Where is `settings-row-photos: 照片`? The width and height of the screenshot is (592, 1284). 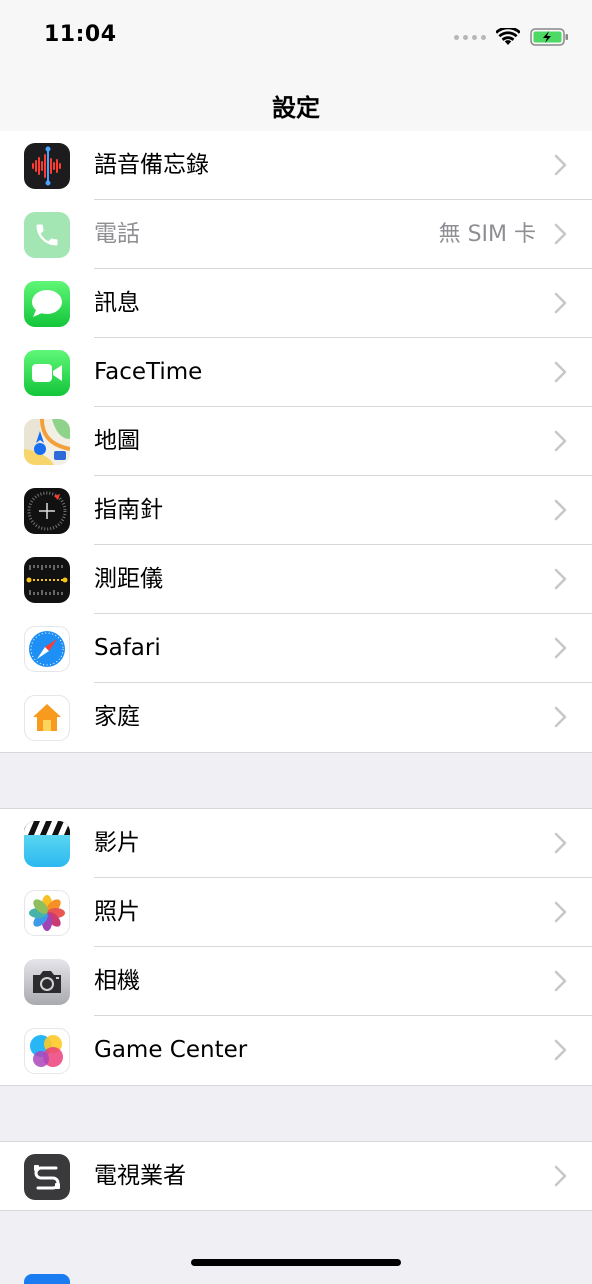 settings-row-photos: 照片 is located at coordinates (296, 912).